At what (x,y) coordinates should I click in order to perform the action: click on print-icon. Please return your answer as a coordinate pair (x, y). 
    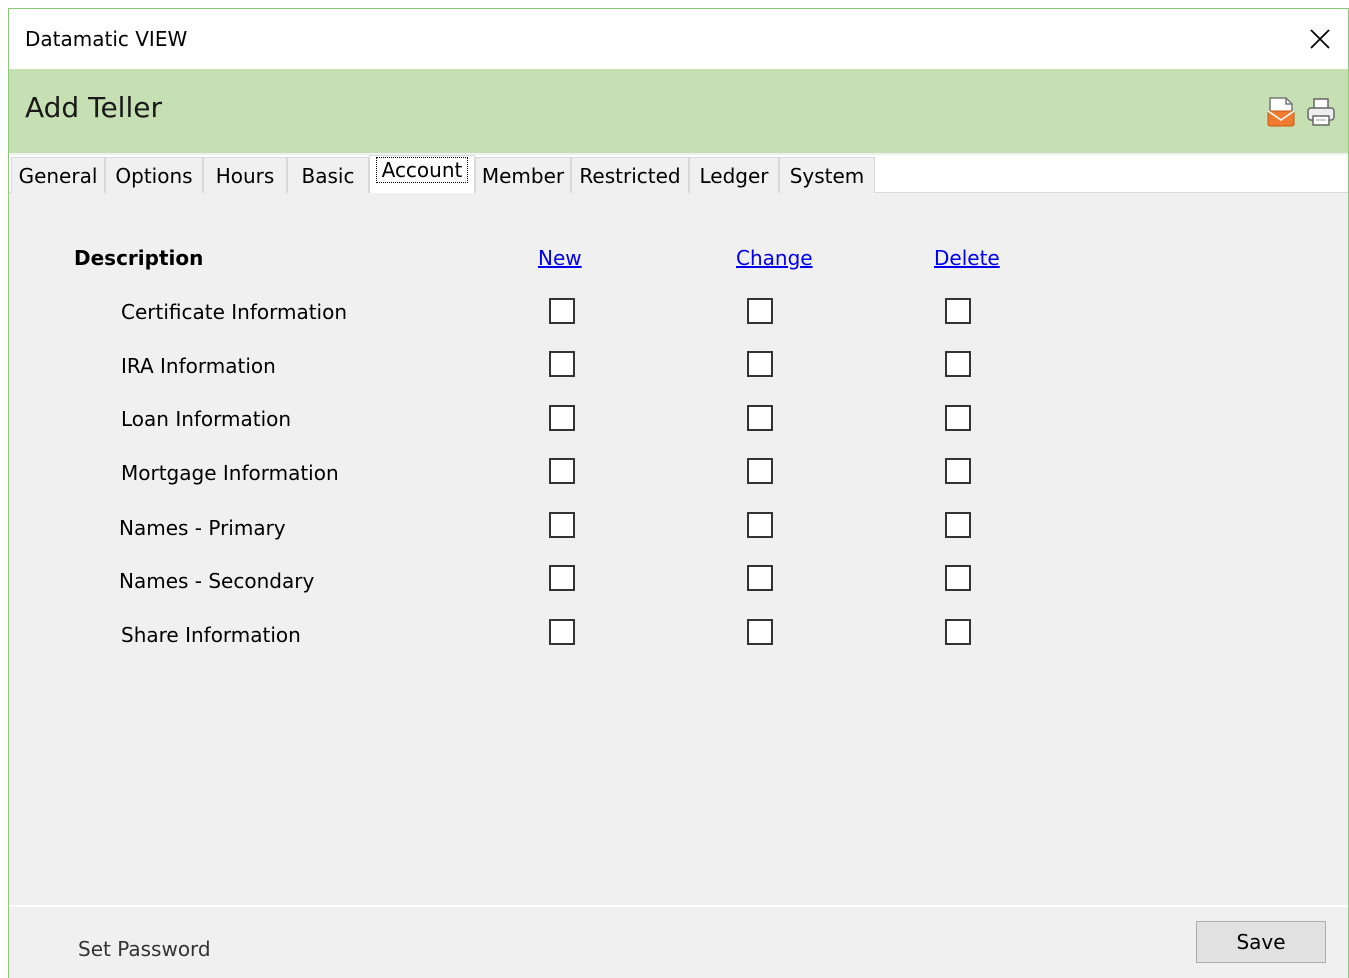
    Looking at the image, I should click on (1321, 112).